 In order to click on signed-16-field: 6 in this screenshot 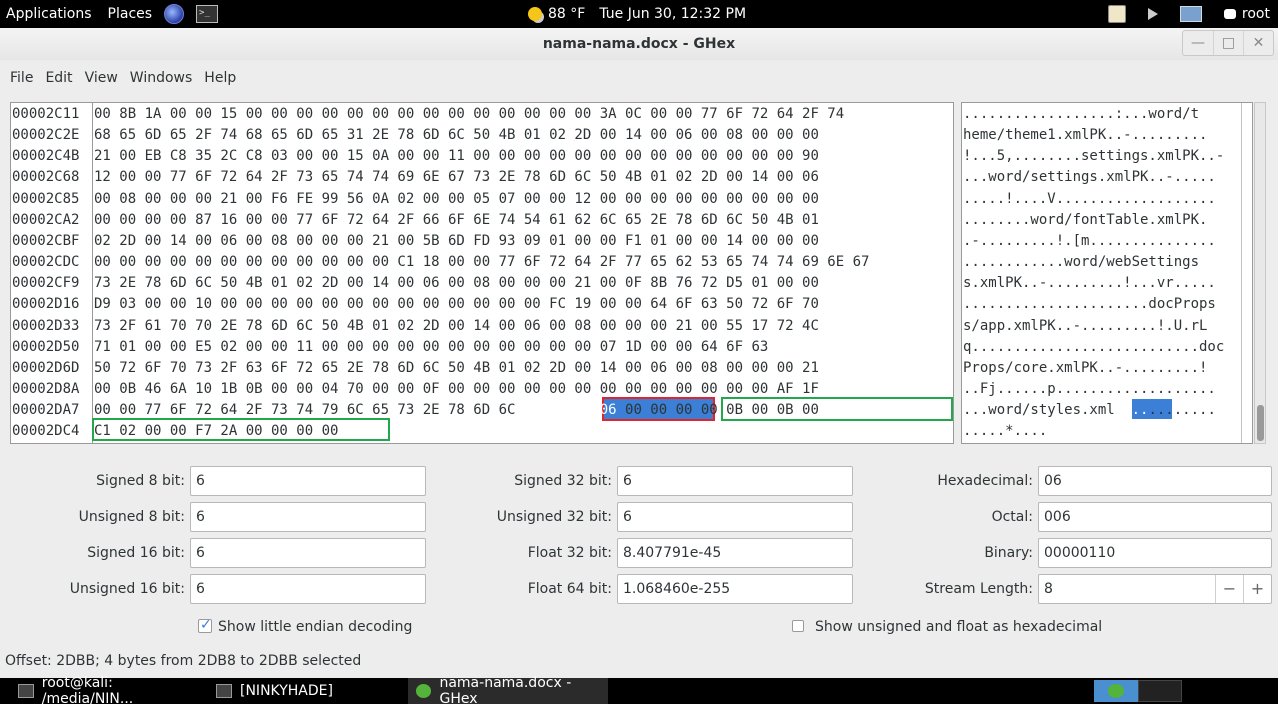, I will do `click(308, 553)`.